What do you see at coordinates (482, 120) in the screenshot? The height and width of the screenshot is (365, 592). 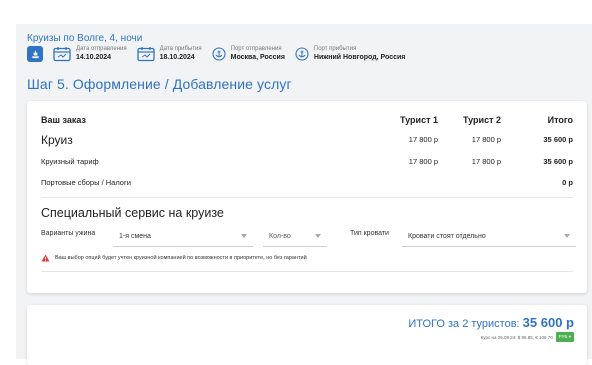 I see `col-tourist2: Турист 2` at bounding box center [482, 120].